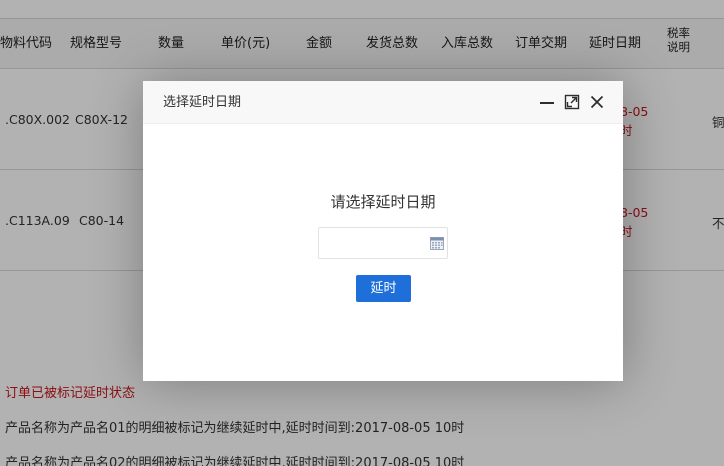 This screenshot has height=466, width=724. What do you see at coordinates (437, 243) in the screenshot?
I see `calendar-icon` at bounding box center [437, 243].